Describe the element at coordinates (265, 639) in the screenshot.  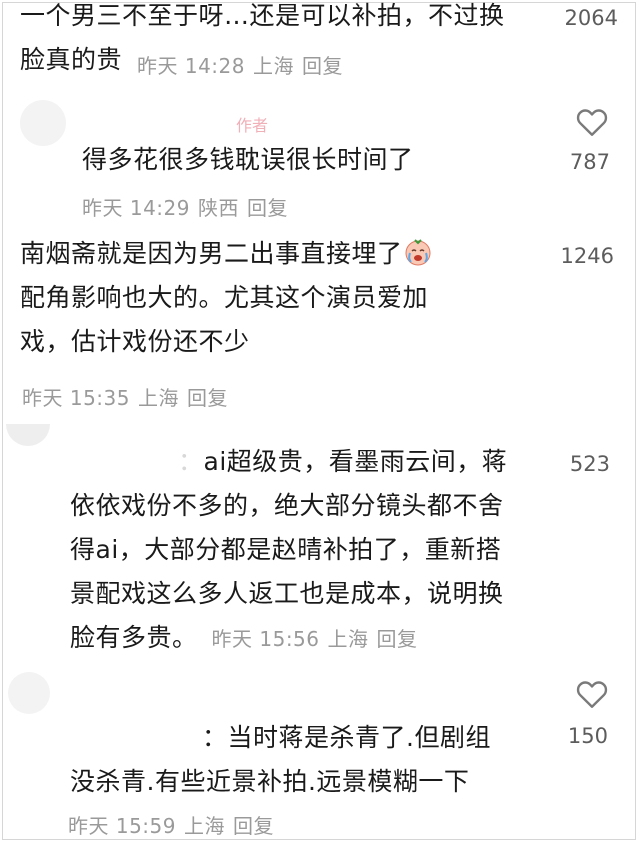
I see `comment-time: 昨天 15:56` at that location.